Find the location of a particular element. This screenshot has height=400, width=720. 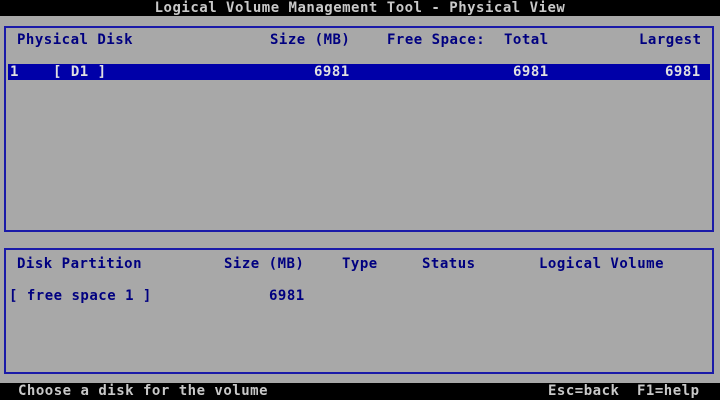

header-physical-disk: Physical Disk is located at coordinates (75, 40).